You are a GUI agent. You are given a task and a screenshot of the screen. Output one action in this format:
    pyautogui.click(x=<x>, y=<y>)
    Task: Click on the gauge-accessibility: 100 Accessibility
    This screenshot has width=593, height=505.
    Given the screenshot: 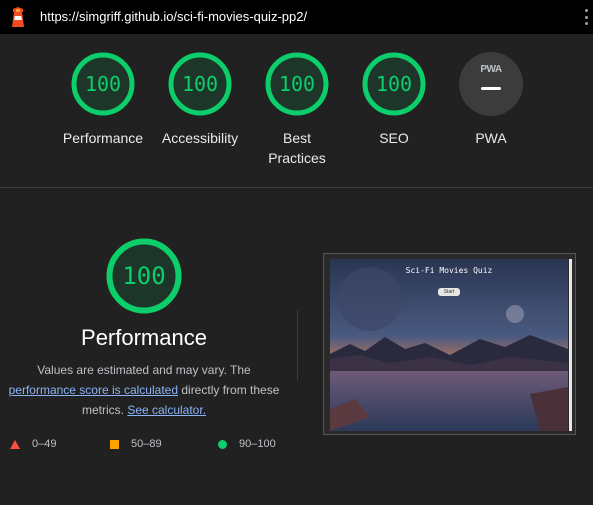 What is the action you would take?
    pyautogui.click(x=200, y=100)
    